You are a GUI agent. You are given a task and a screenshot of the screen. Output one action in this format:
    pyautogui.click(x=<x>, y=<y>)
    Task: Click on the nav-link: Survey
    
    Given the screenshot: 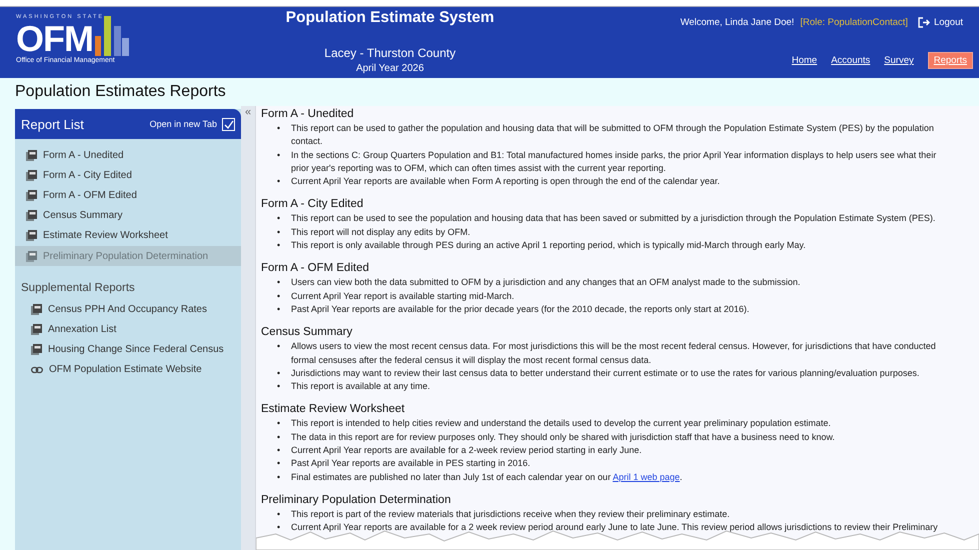 What is the action you would take?
    pyautogui.click(x=899, y=60)
    